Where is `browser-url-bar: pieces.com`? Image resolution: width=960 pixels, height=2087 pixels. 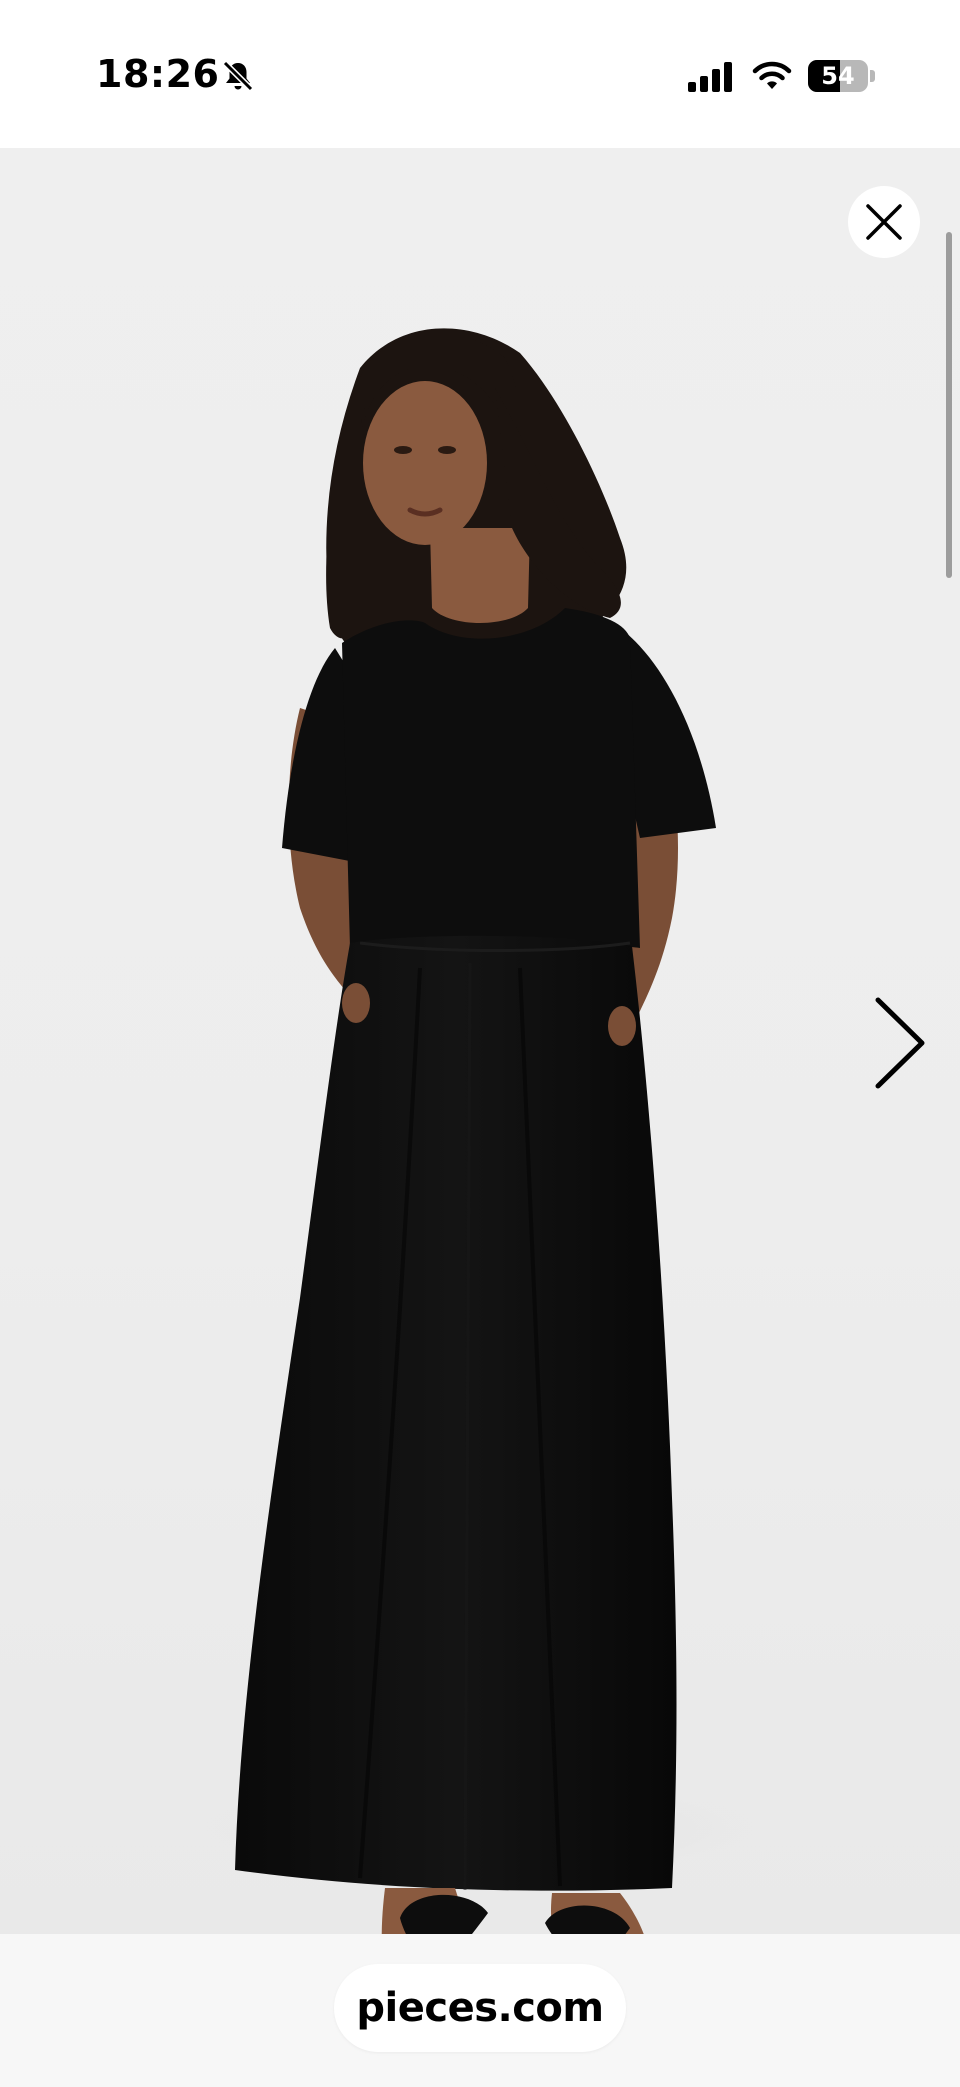 browser-url-bar: pieces.com is located at coordinates (480, 2010).